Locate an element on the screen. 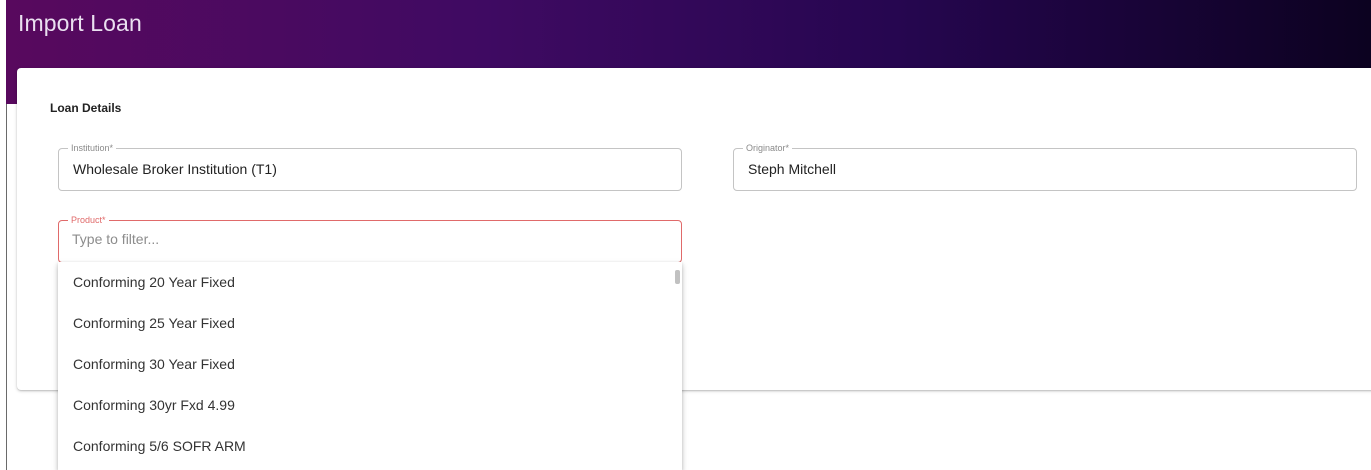 The height and width of the screenshot is (470, 1371). institution-value: Wholesale Broker Institution (T1) is located at coordinates (175, 169).